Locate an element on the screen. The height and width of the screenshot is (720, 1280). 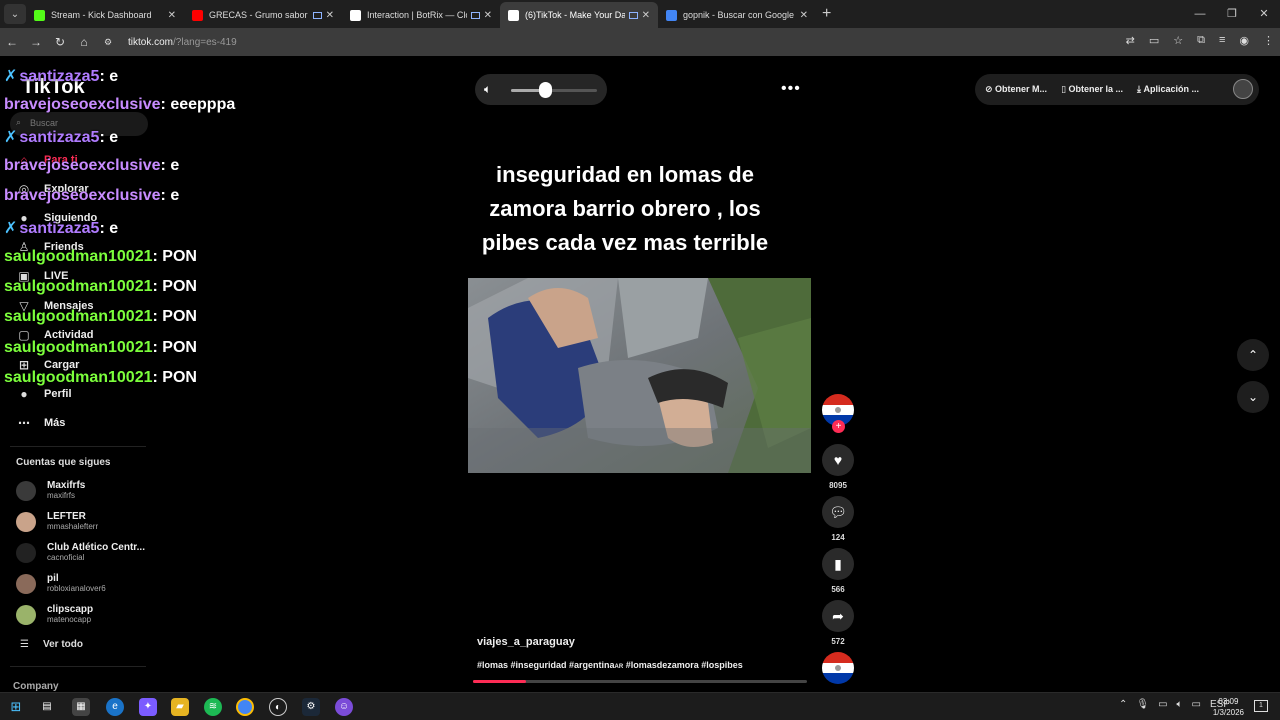
volume-knob is located at coordinates (546, 90).